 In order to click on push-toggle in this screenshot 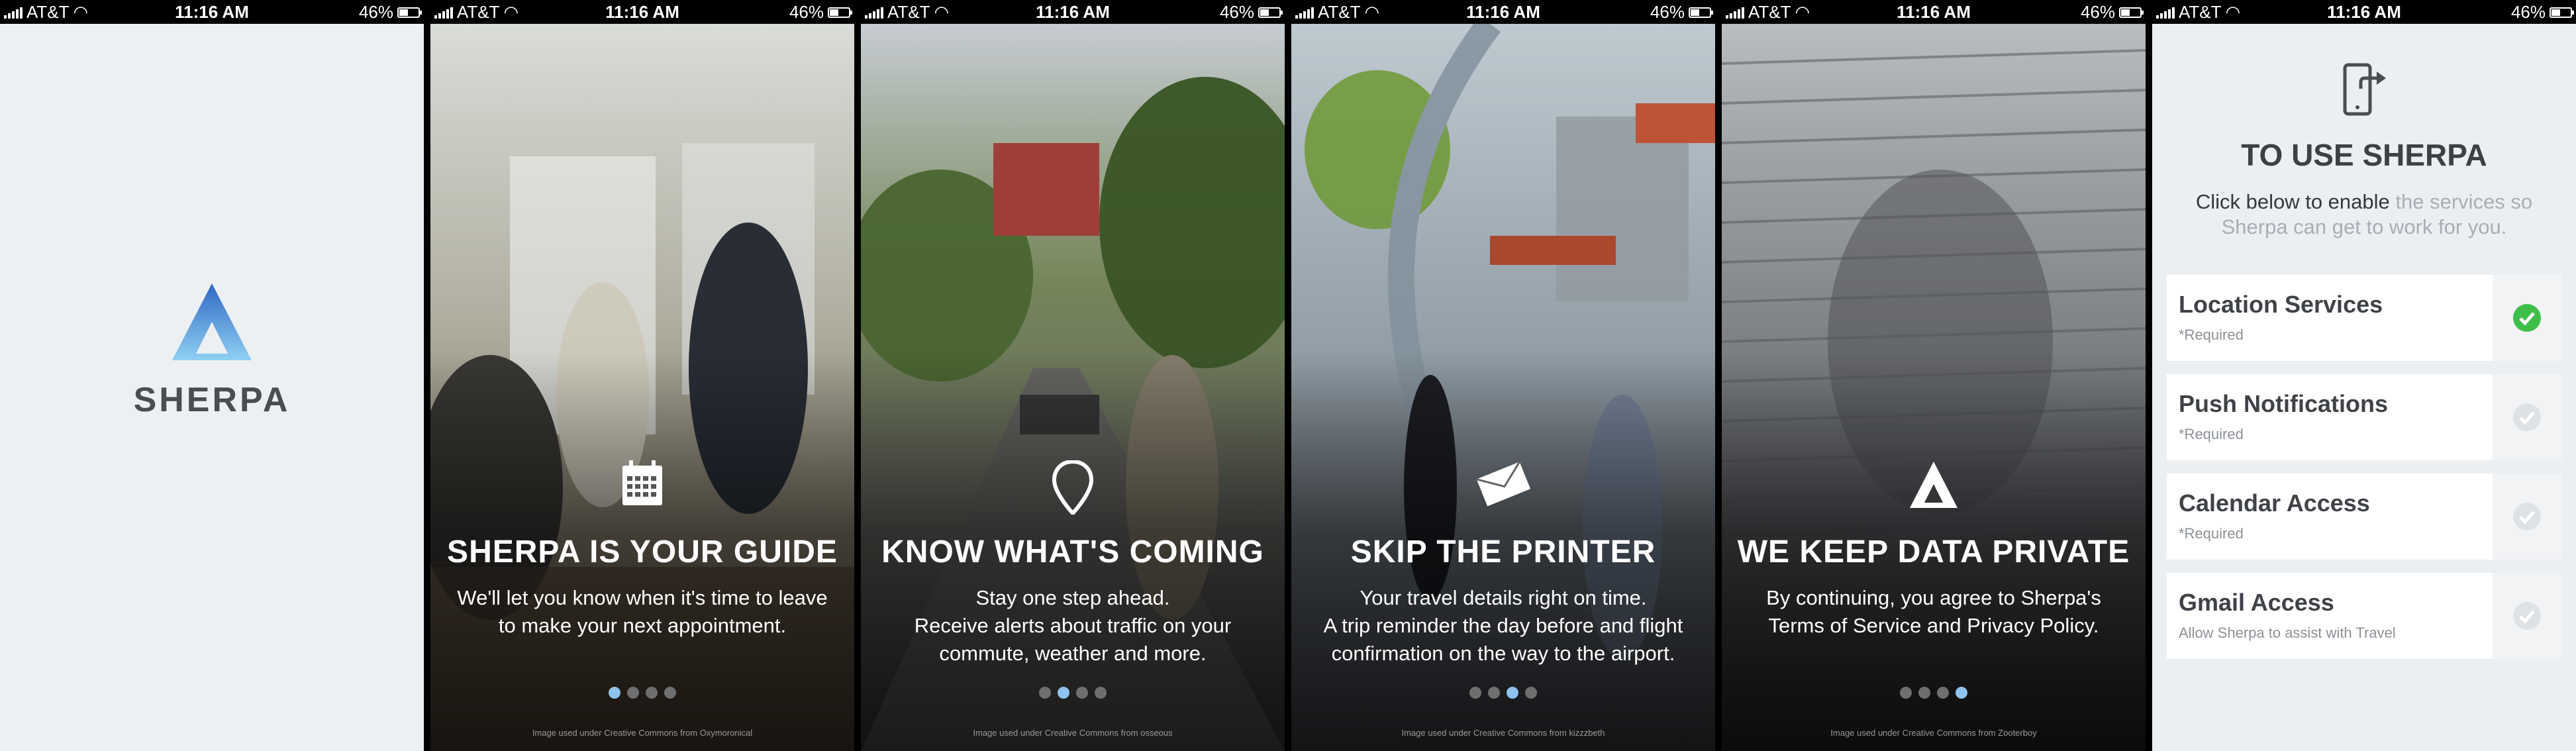, I will do `click(2527, 417)`.